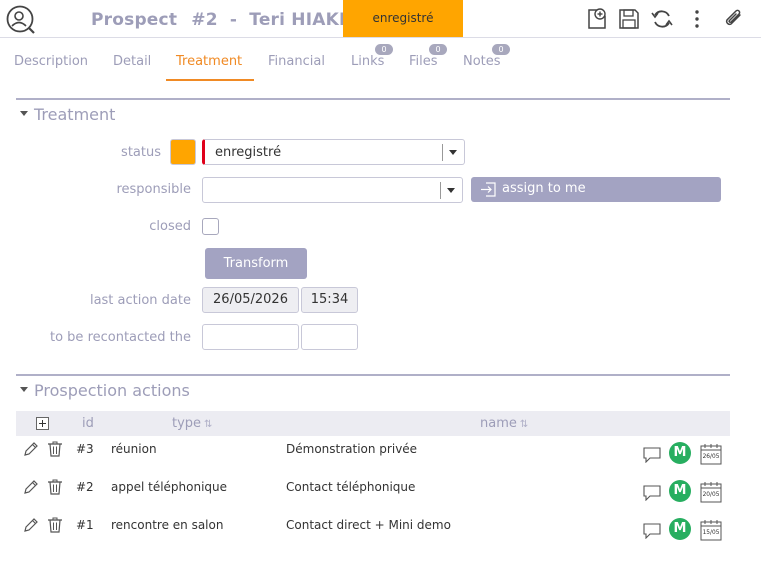 The image size is (761, 577). What do you see at coordinates (134, 20) in the screenshot?
I see `title-object: Prospect` at bounding box center [134, 20].